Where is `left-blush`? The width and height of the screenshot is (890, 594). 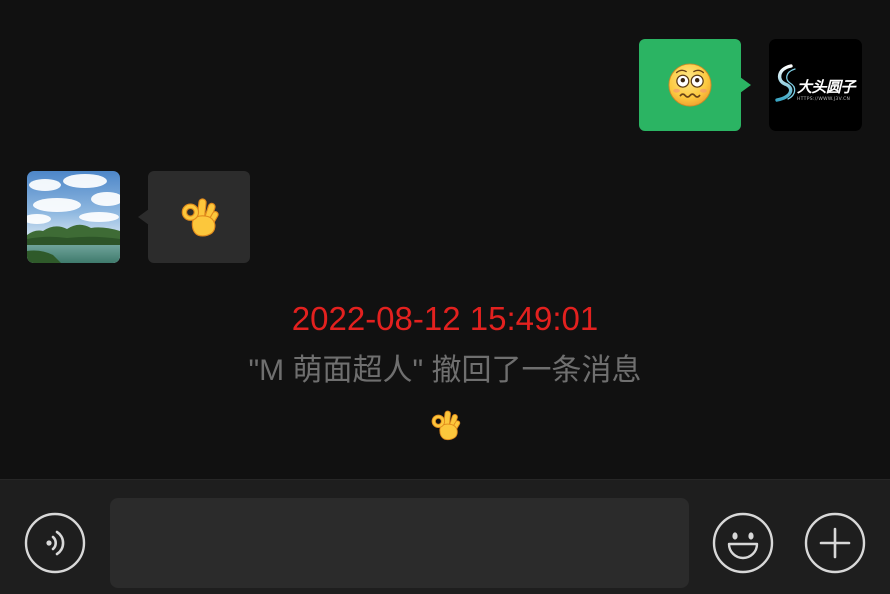
left-blush is located at coordinates (676, 90).